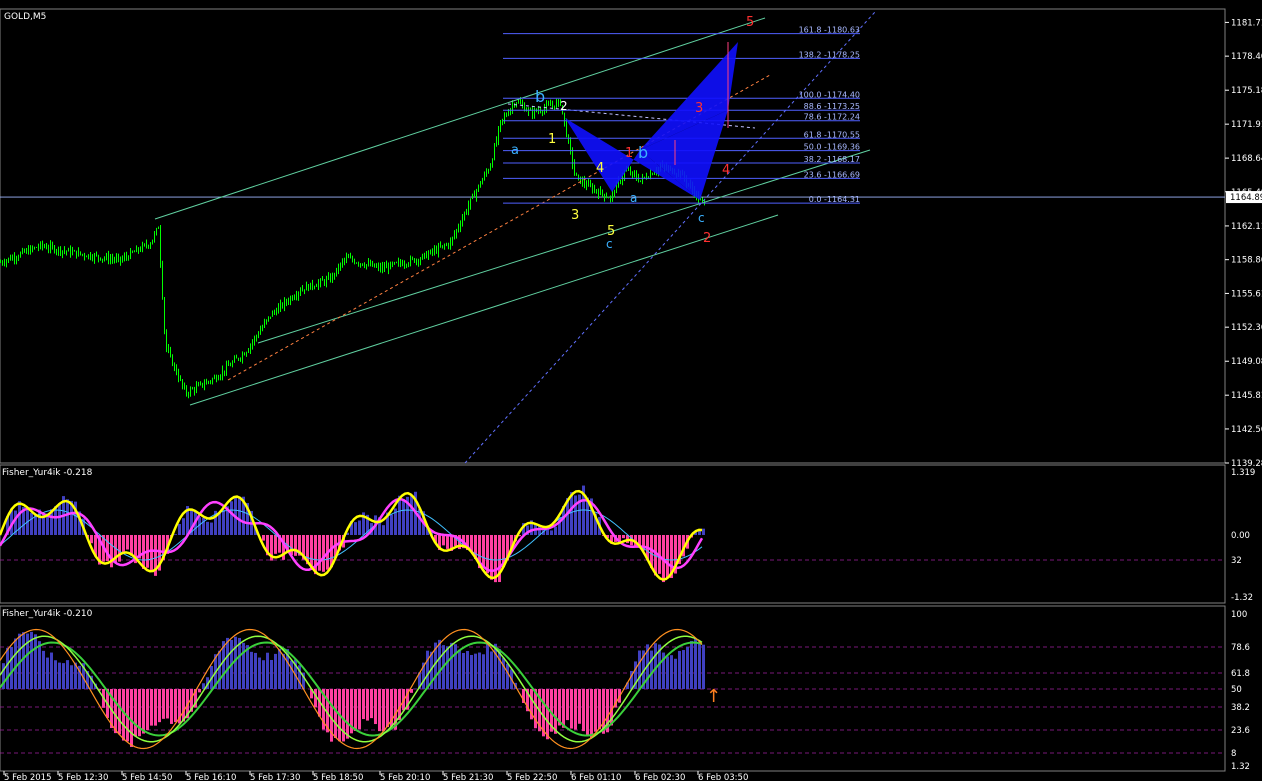 The height and width of the screenshot is (781, 1262). I want to click on fib-label: 100.0 -1174.40, so click(829, 94).